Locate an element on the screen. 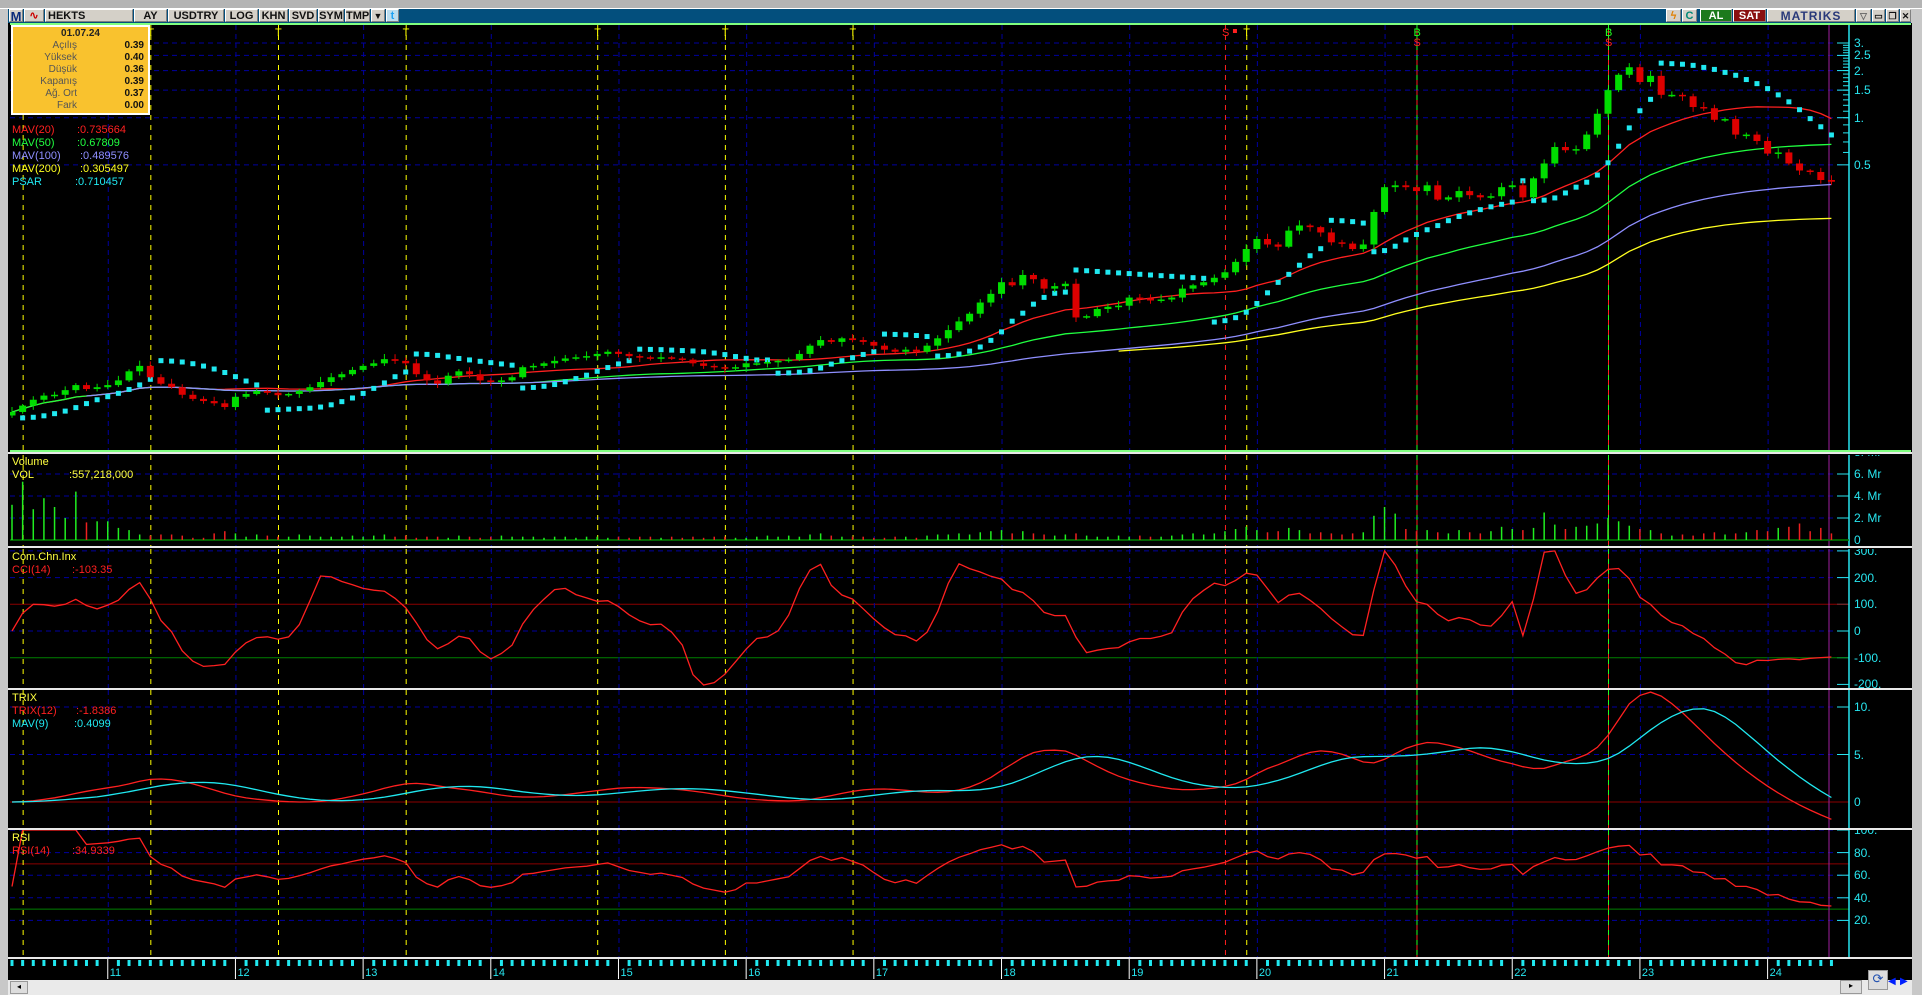  info-value: 0.39 is located at coordinates (134, 45).